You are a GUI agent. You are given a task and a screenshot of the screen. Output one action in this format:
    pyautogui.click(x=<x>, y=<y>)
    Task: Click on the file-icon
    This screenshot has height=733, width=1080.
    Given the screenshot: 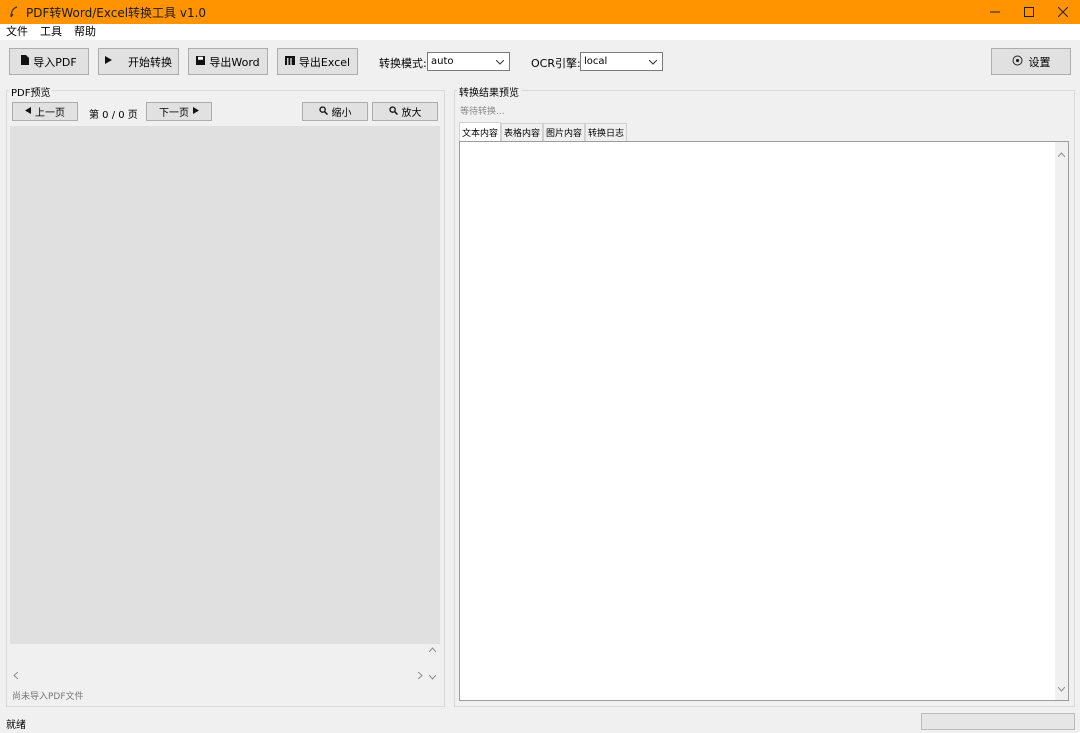 What is the action you would take?
    pyautogui.click(x=25, y=61)
    